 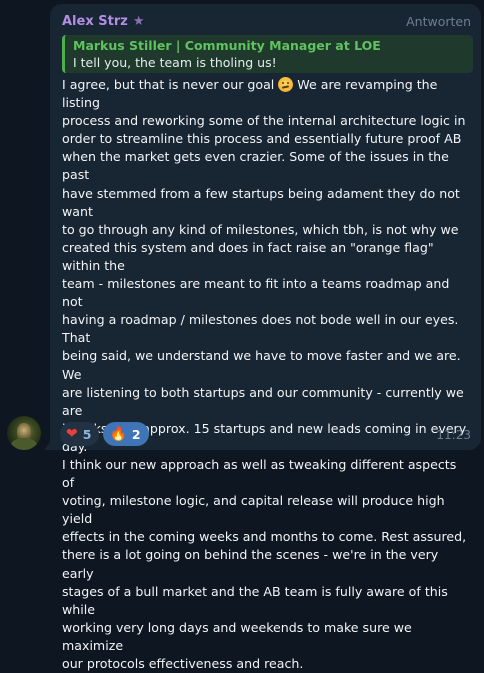 What do you see at coordinates (80, 434) in the screenshot?
I see `reaction-heart: ❤ 5` at bounding box center [80, 434].